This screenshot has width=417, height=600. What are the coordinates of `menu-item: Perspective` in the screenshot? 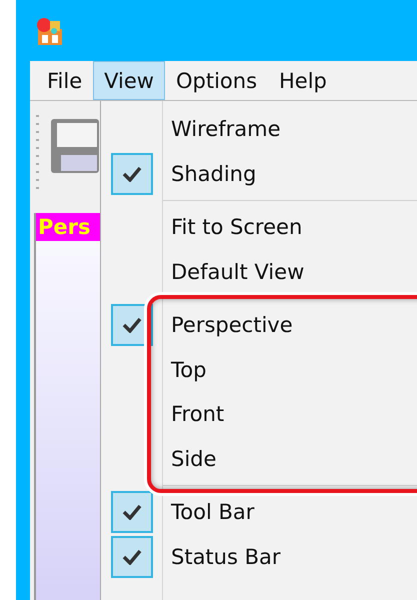 It's located at (259, 325).